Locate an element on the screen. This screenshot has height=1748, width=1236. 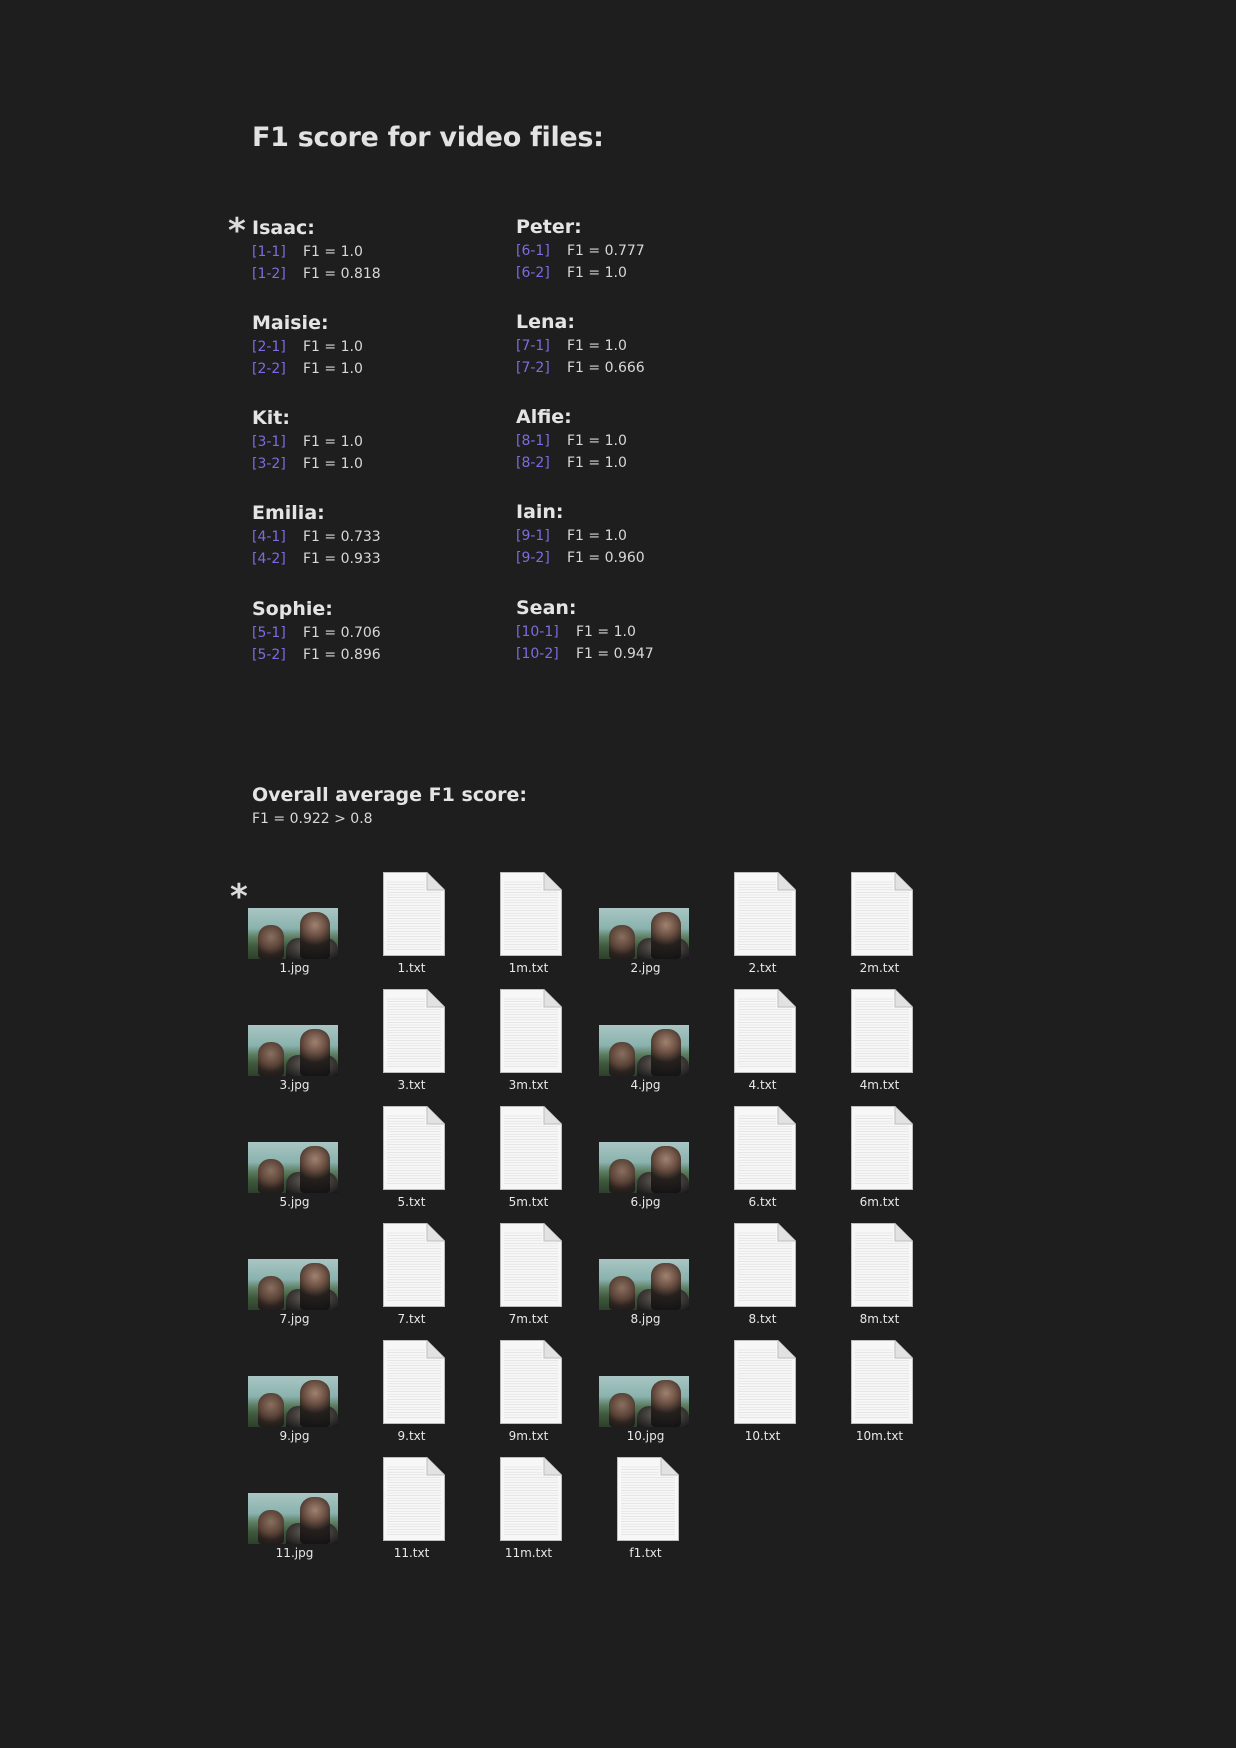
run-link: [5-2] is located at coordinates (269, 655).